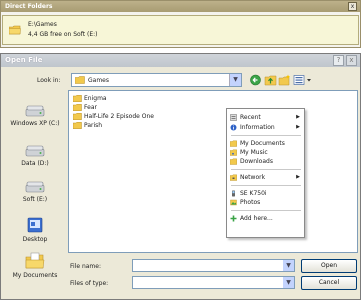 The image size is (361, 300). What do you see at coordinates (257, 127) in the screenshot?
I see `menu-item-label: Information` at bounding box center [257, 127].